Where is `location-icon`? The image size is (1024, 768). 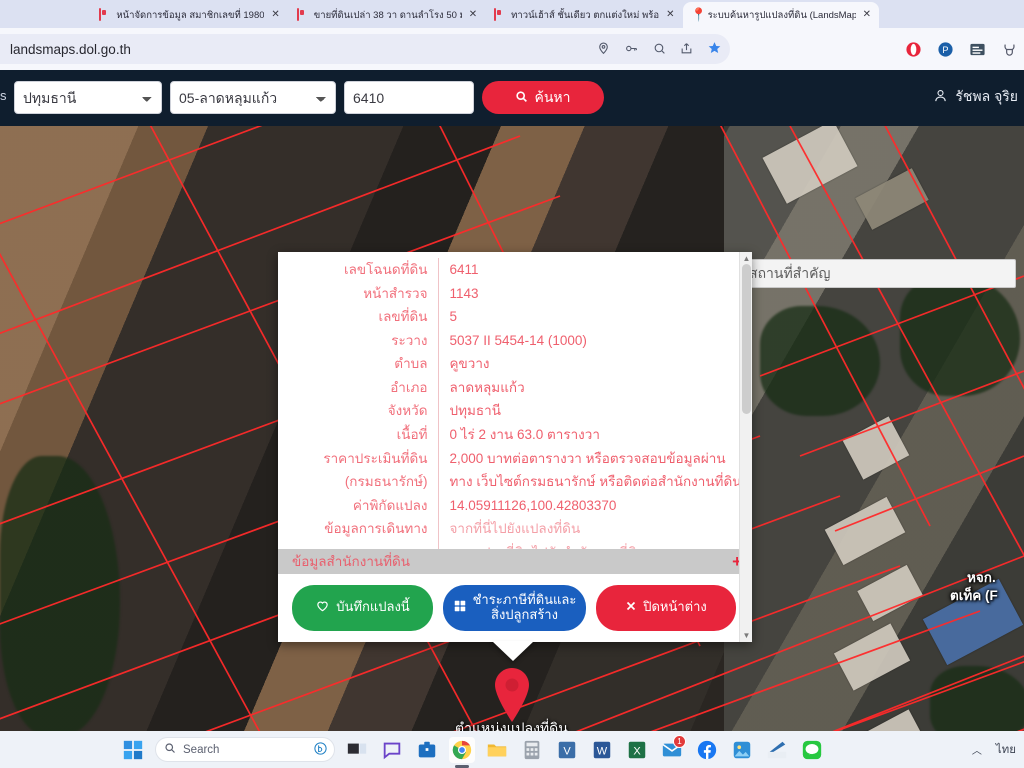 location-icon is located at coordinates (603, 49).